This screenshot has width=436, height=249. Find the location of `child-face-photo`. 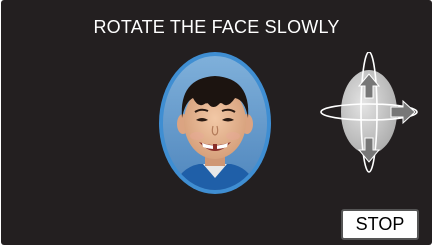

child-face-photo is located at coordinates (215, 123).